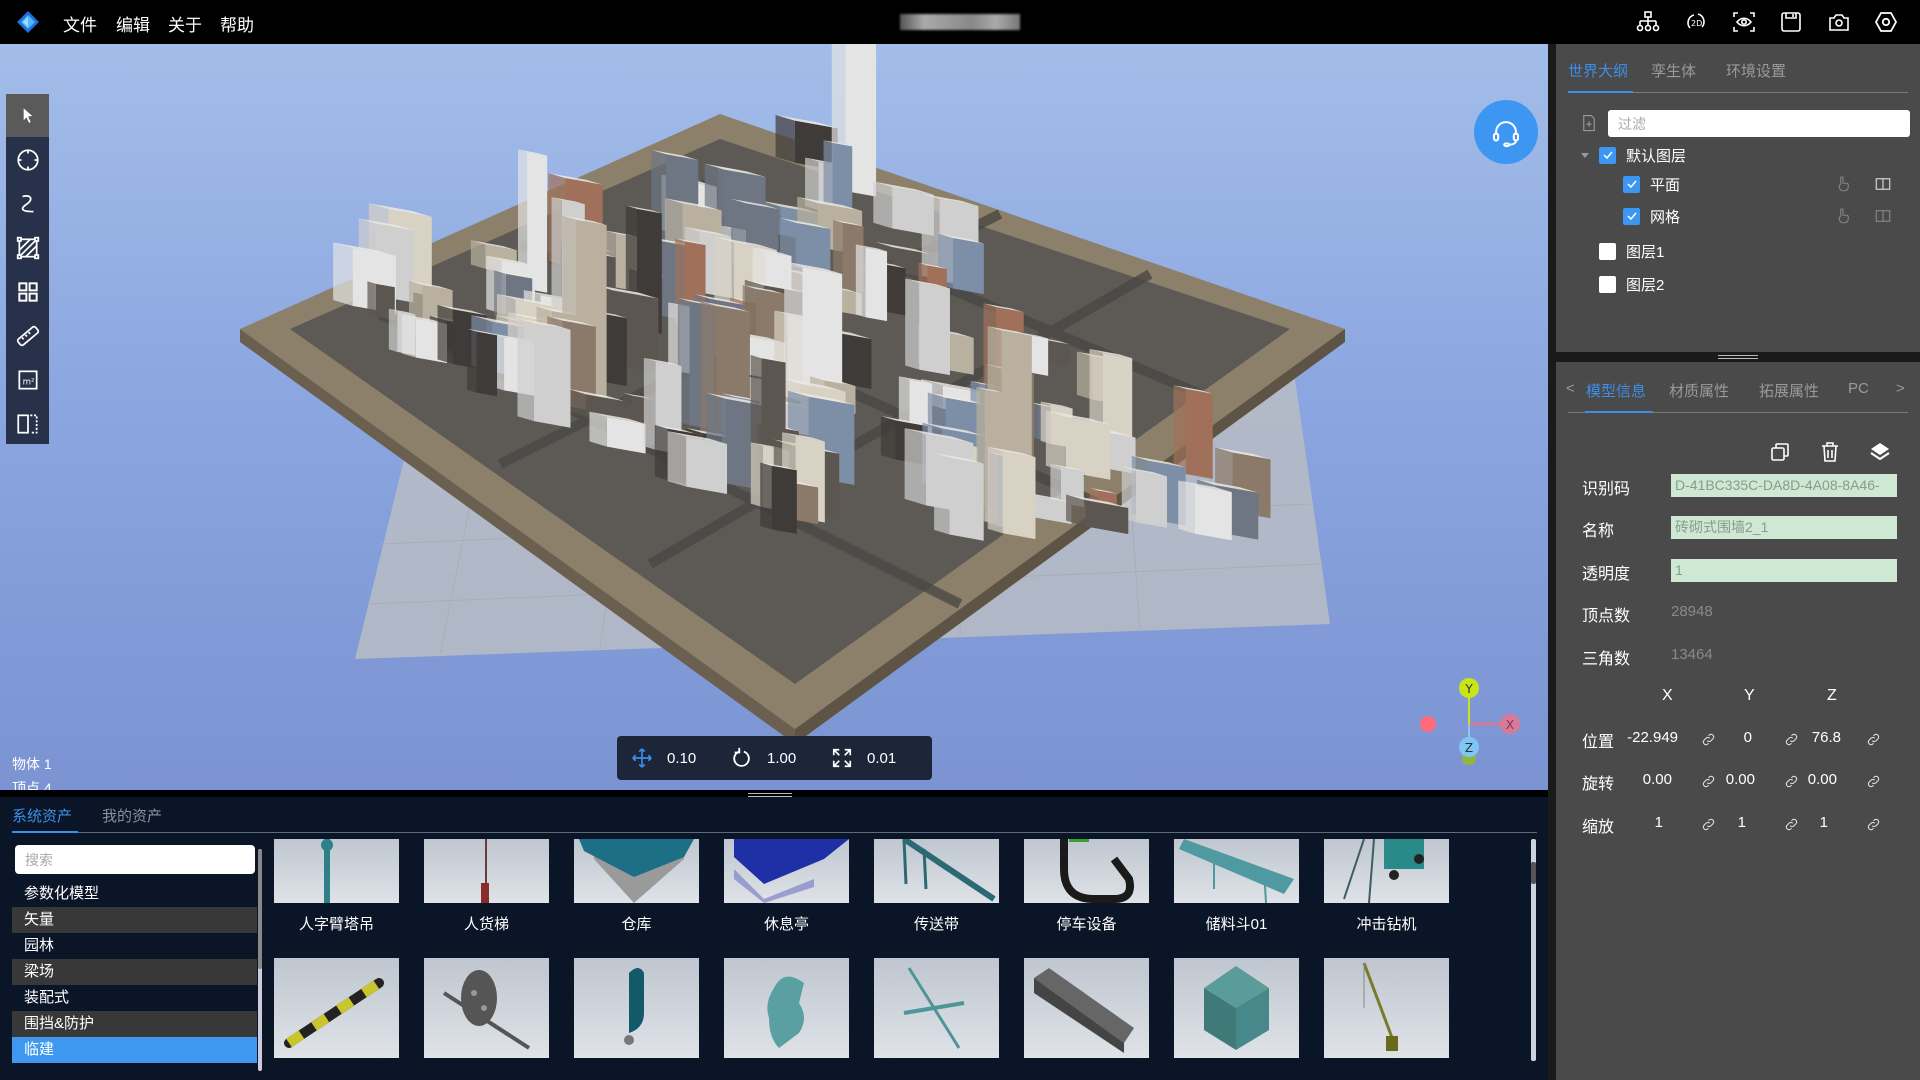  I want to click on delete-trash-icon, so click(1830, 452).